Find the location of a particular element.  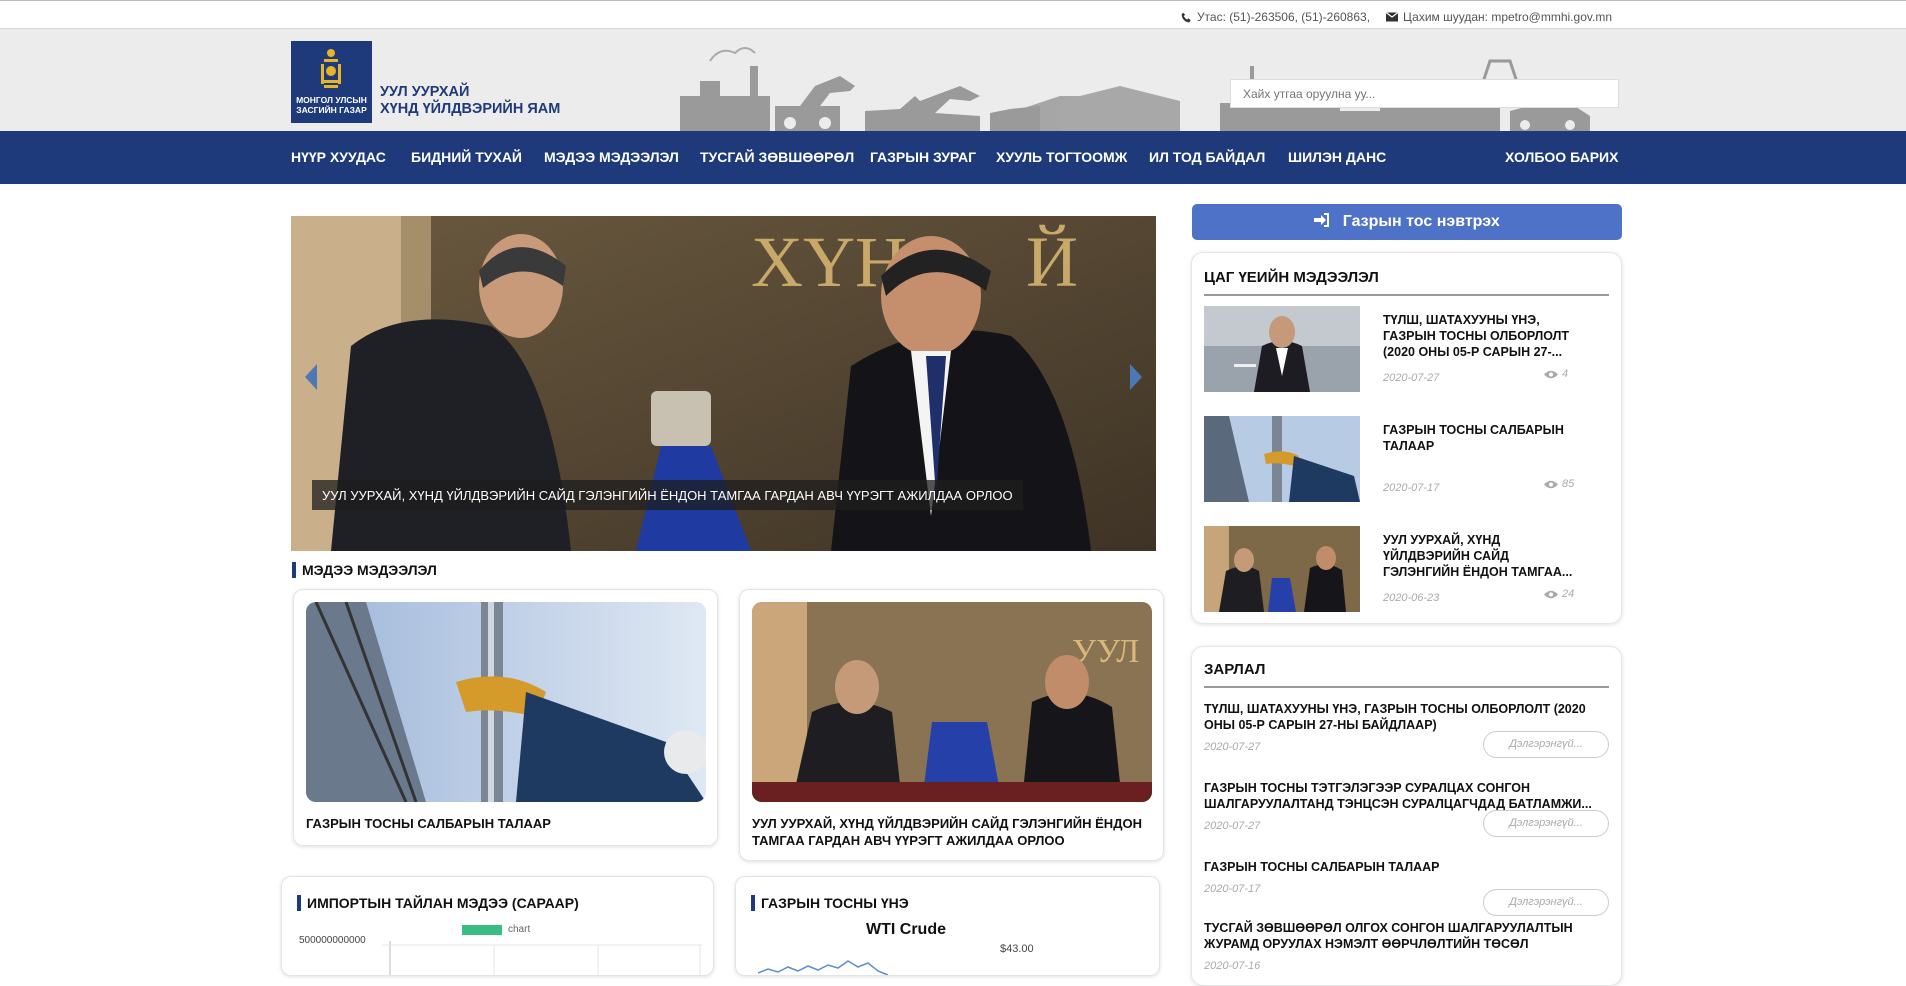

government-logo: МОНГОЛ УЛСЫН ЗАСГИЙН ГАЗАР is located at coordinates (331, 82).